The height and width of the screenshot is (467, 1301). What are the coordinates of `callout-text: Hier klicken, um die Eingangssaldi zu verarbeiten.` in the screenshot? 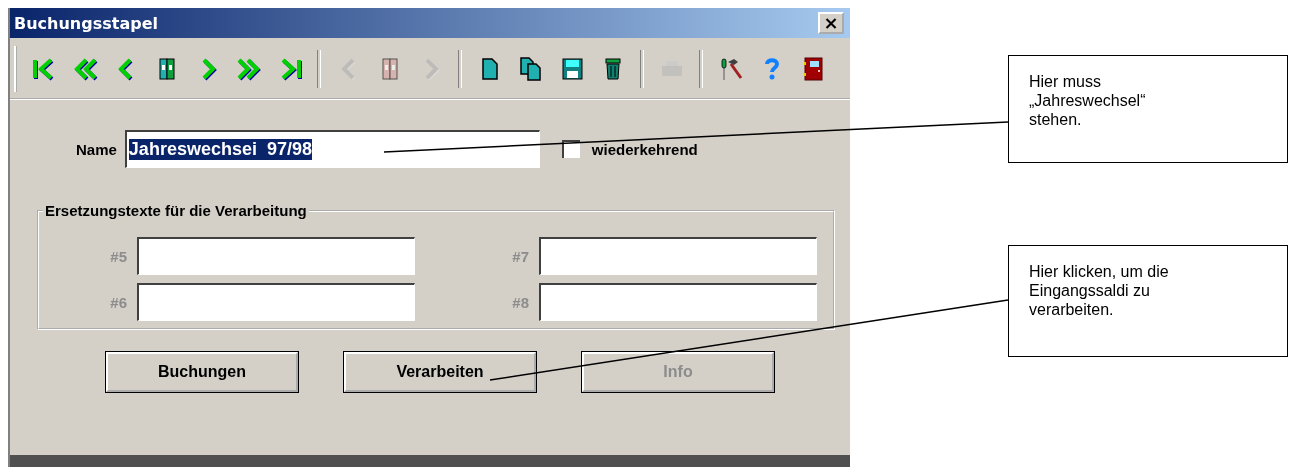 It's located at (1099, 290).